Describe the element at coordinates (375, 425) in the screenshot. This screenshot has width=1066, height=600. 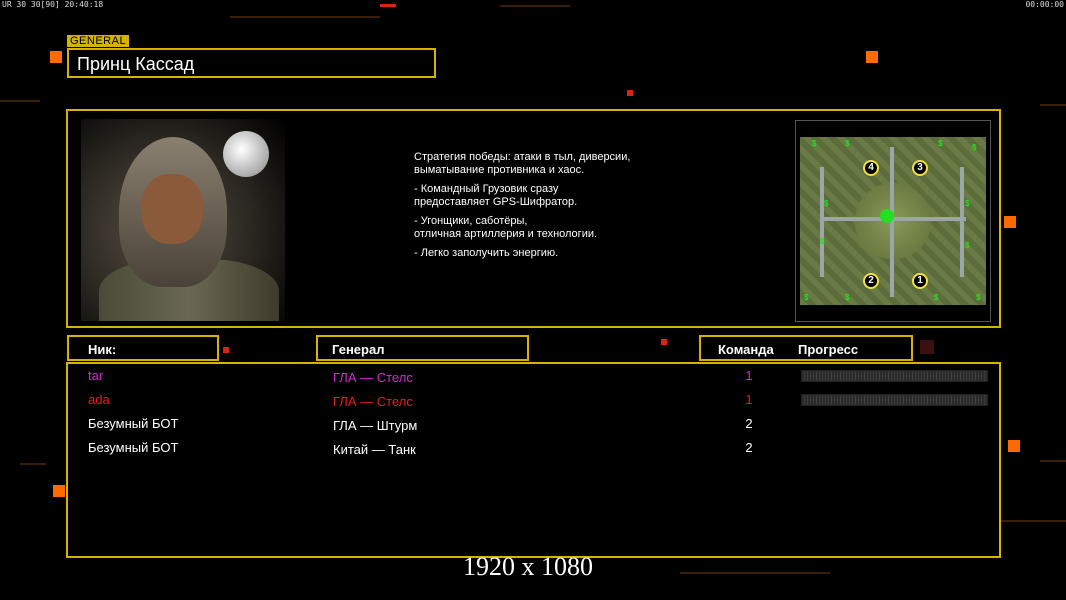
I see `player-general: ГЛА — Штурм` at that location.